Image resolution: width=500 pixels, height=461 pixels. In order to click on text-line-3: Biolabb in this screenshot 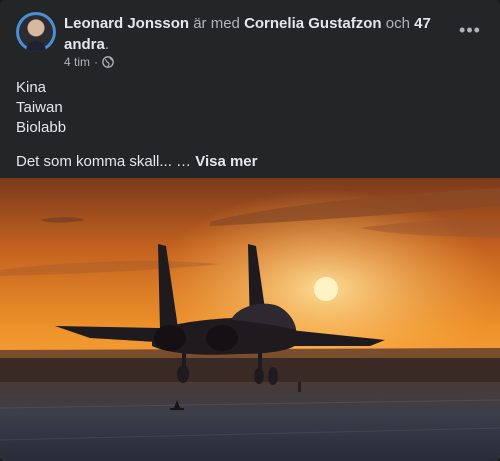, I will do `click(41, 127)`.